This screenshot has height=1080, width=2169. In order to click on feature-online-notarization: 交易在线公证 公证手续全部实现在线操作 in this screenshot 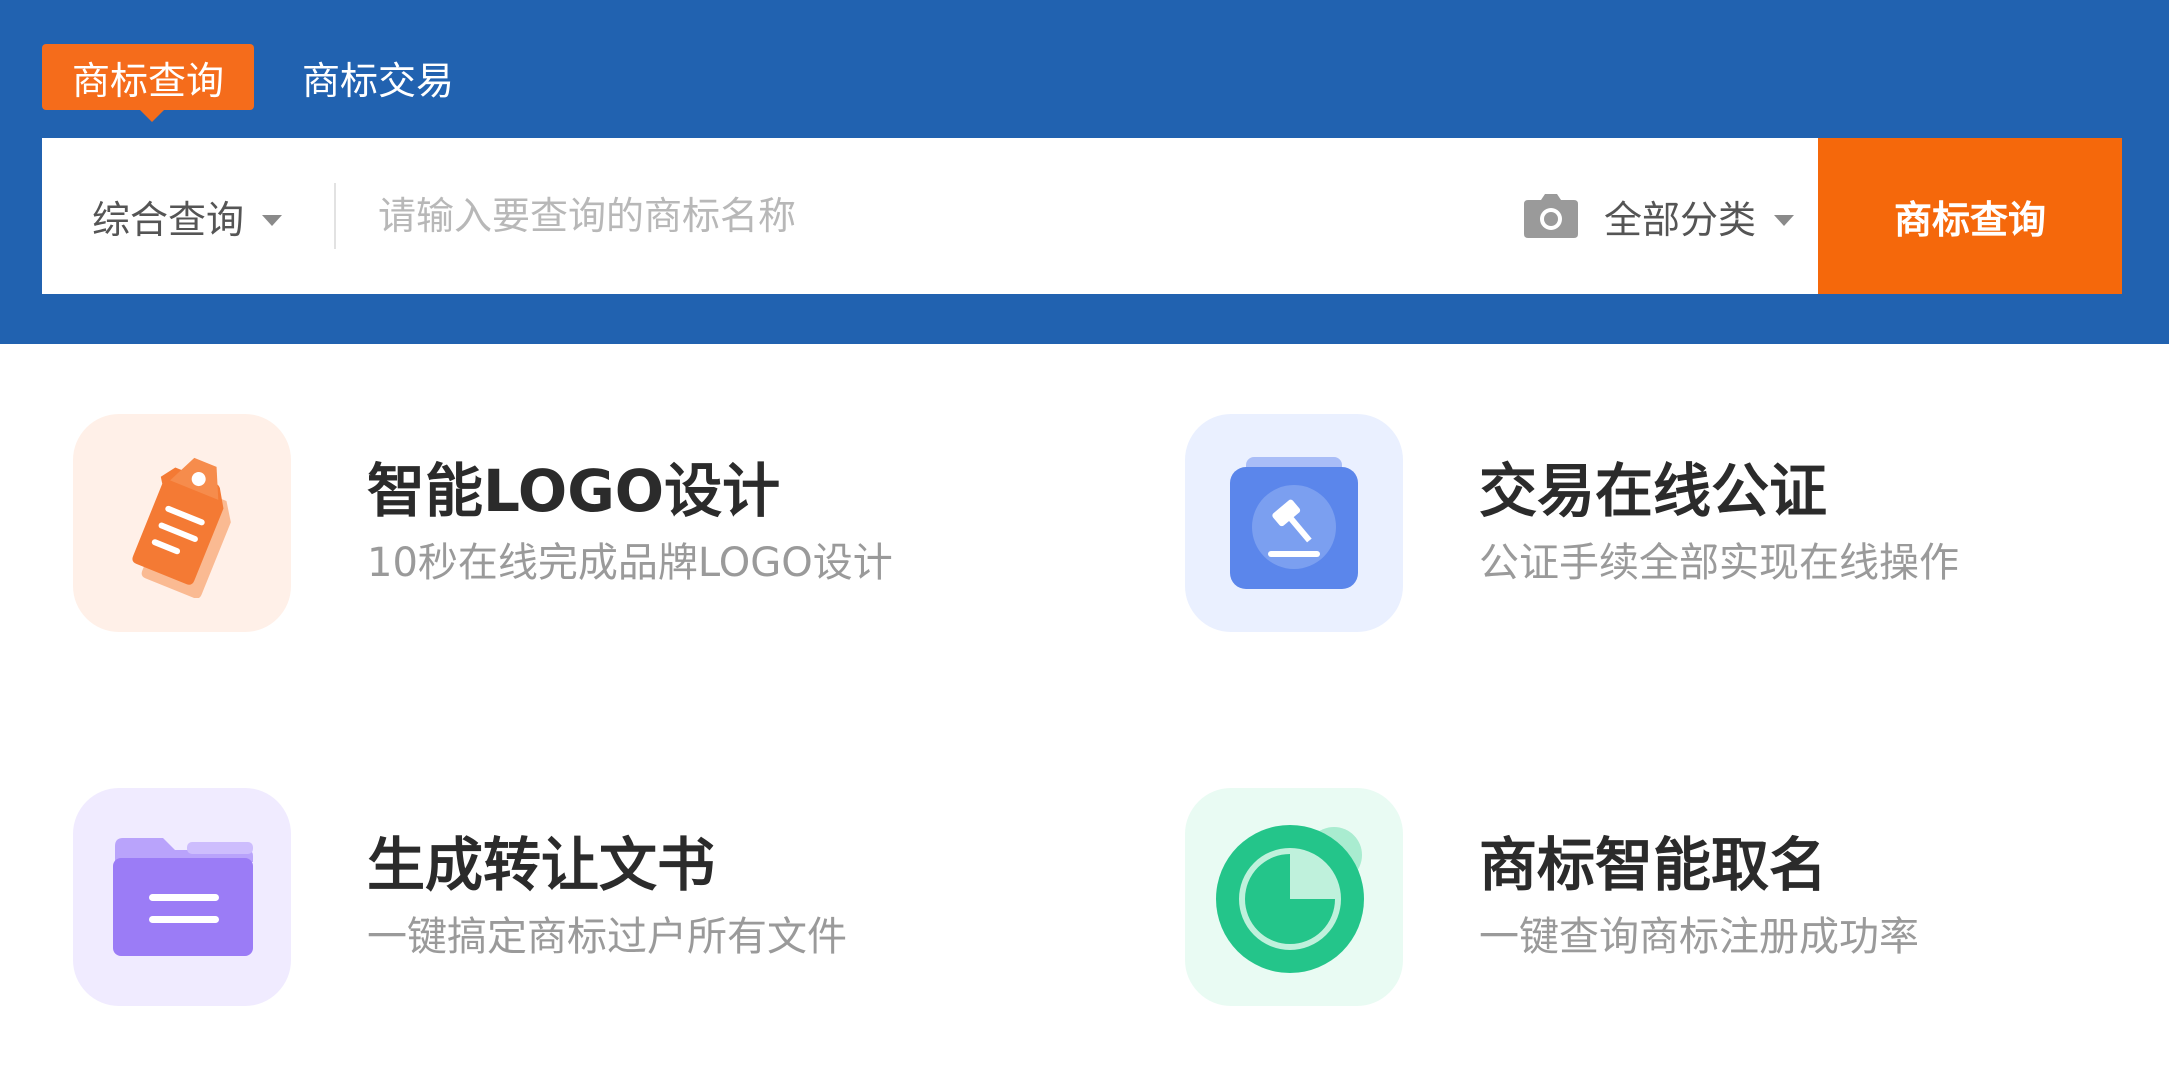, I will do `click(1572, 523)`.